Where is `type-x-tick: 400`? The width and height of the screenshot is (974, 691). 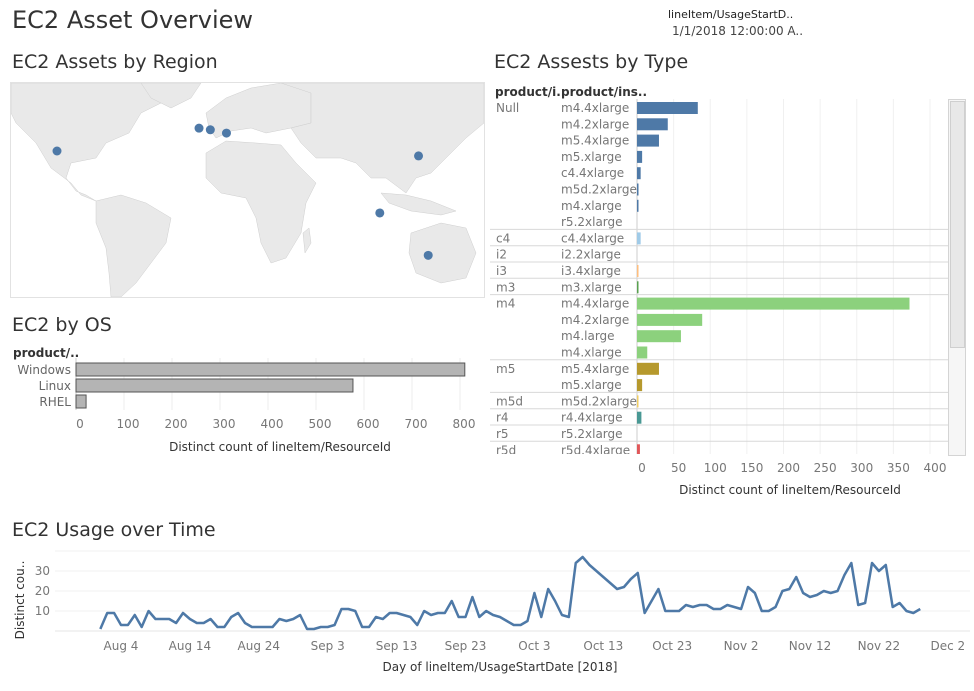 type-x-tick: 400 is located at coordinates (935, 468).